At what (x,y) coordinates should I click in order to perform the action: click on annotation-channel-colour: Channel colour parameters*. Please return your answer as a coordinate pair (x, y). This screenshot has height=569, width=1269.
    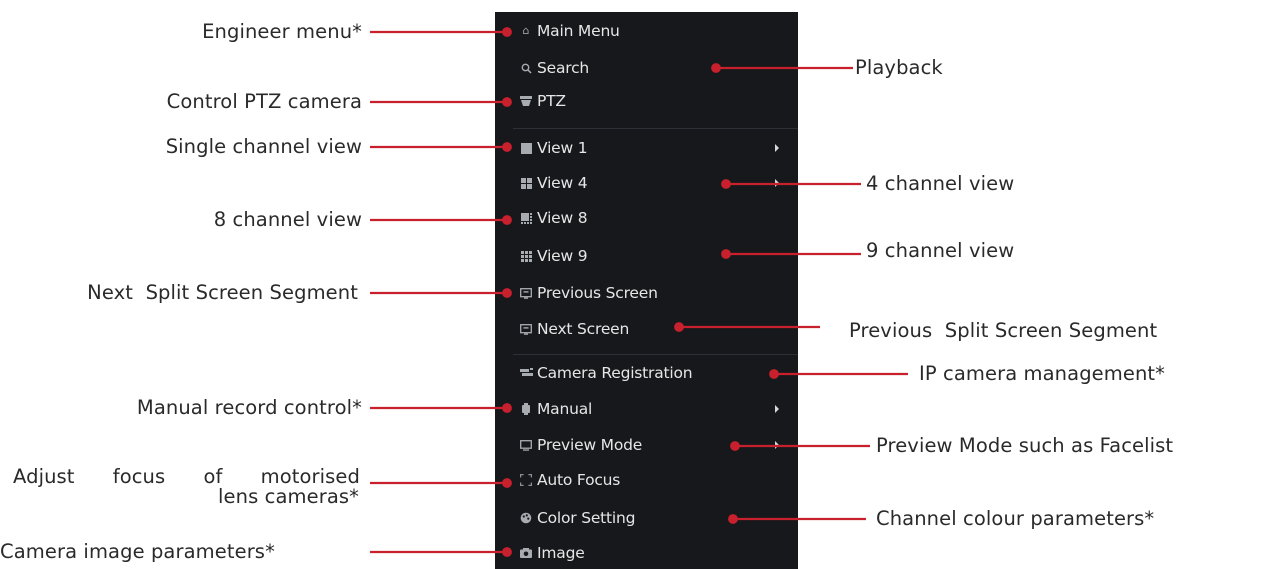
    Looking at the image, I should click on (1015, 518).